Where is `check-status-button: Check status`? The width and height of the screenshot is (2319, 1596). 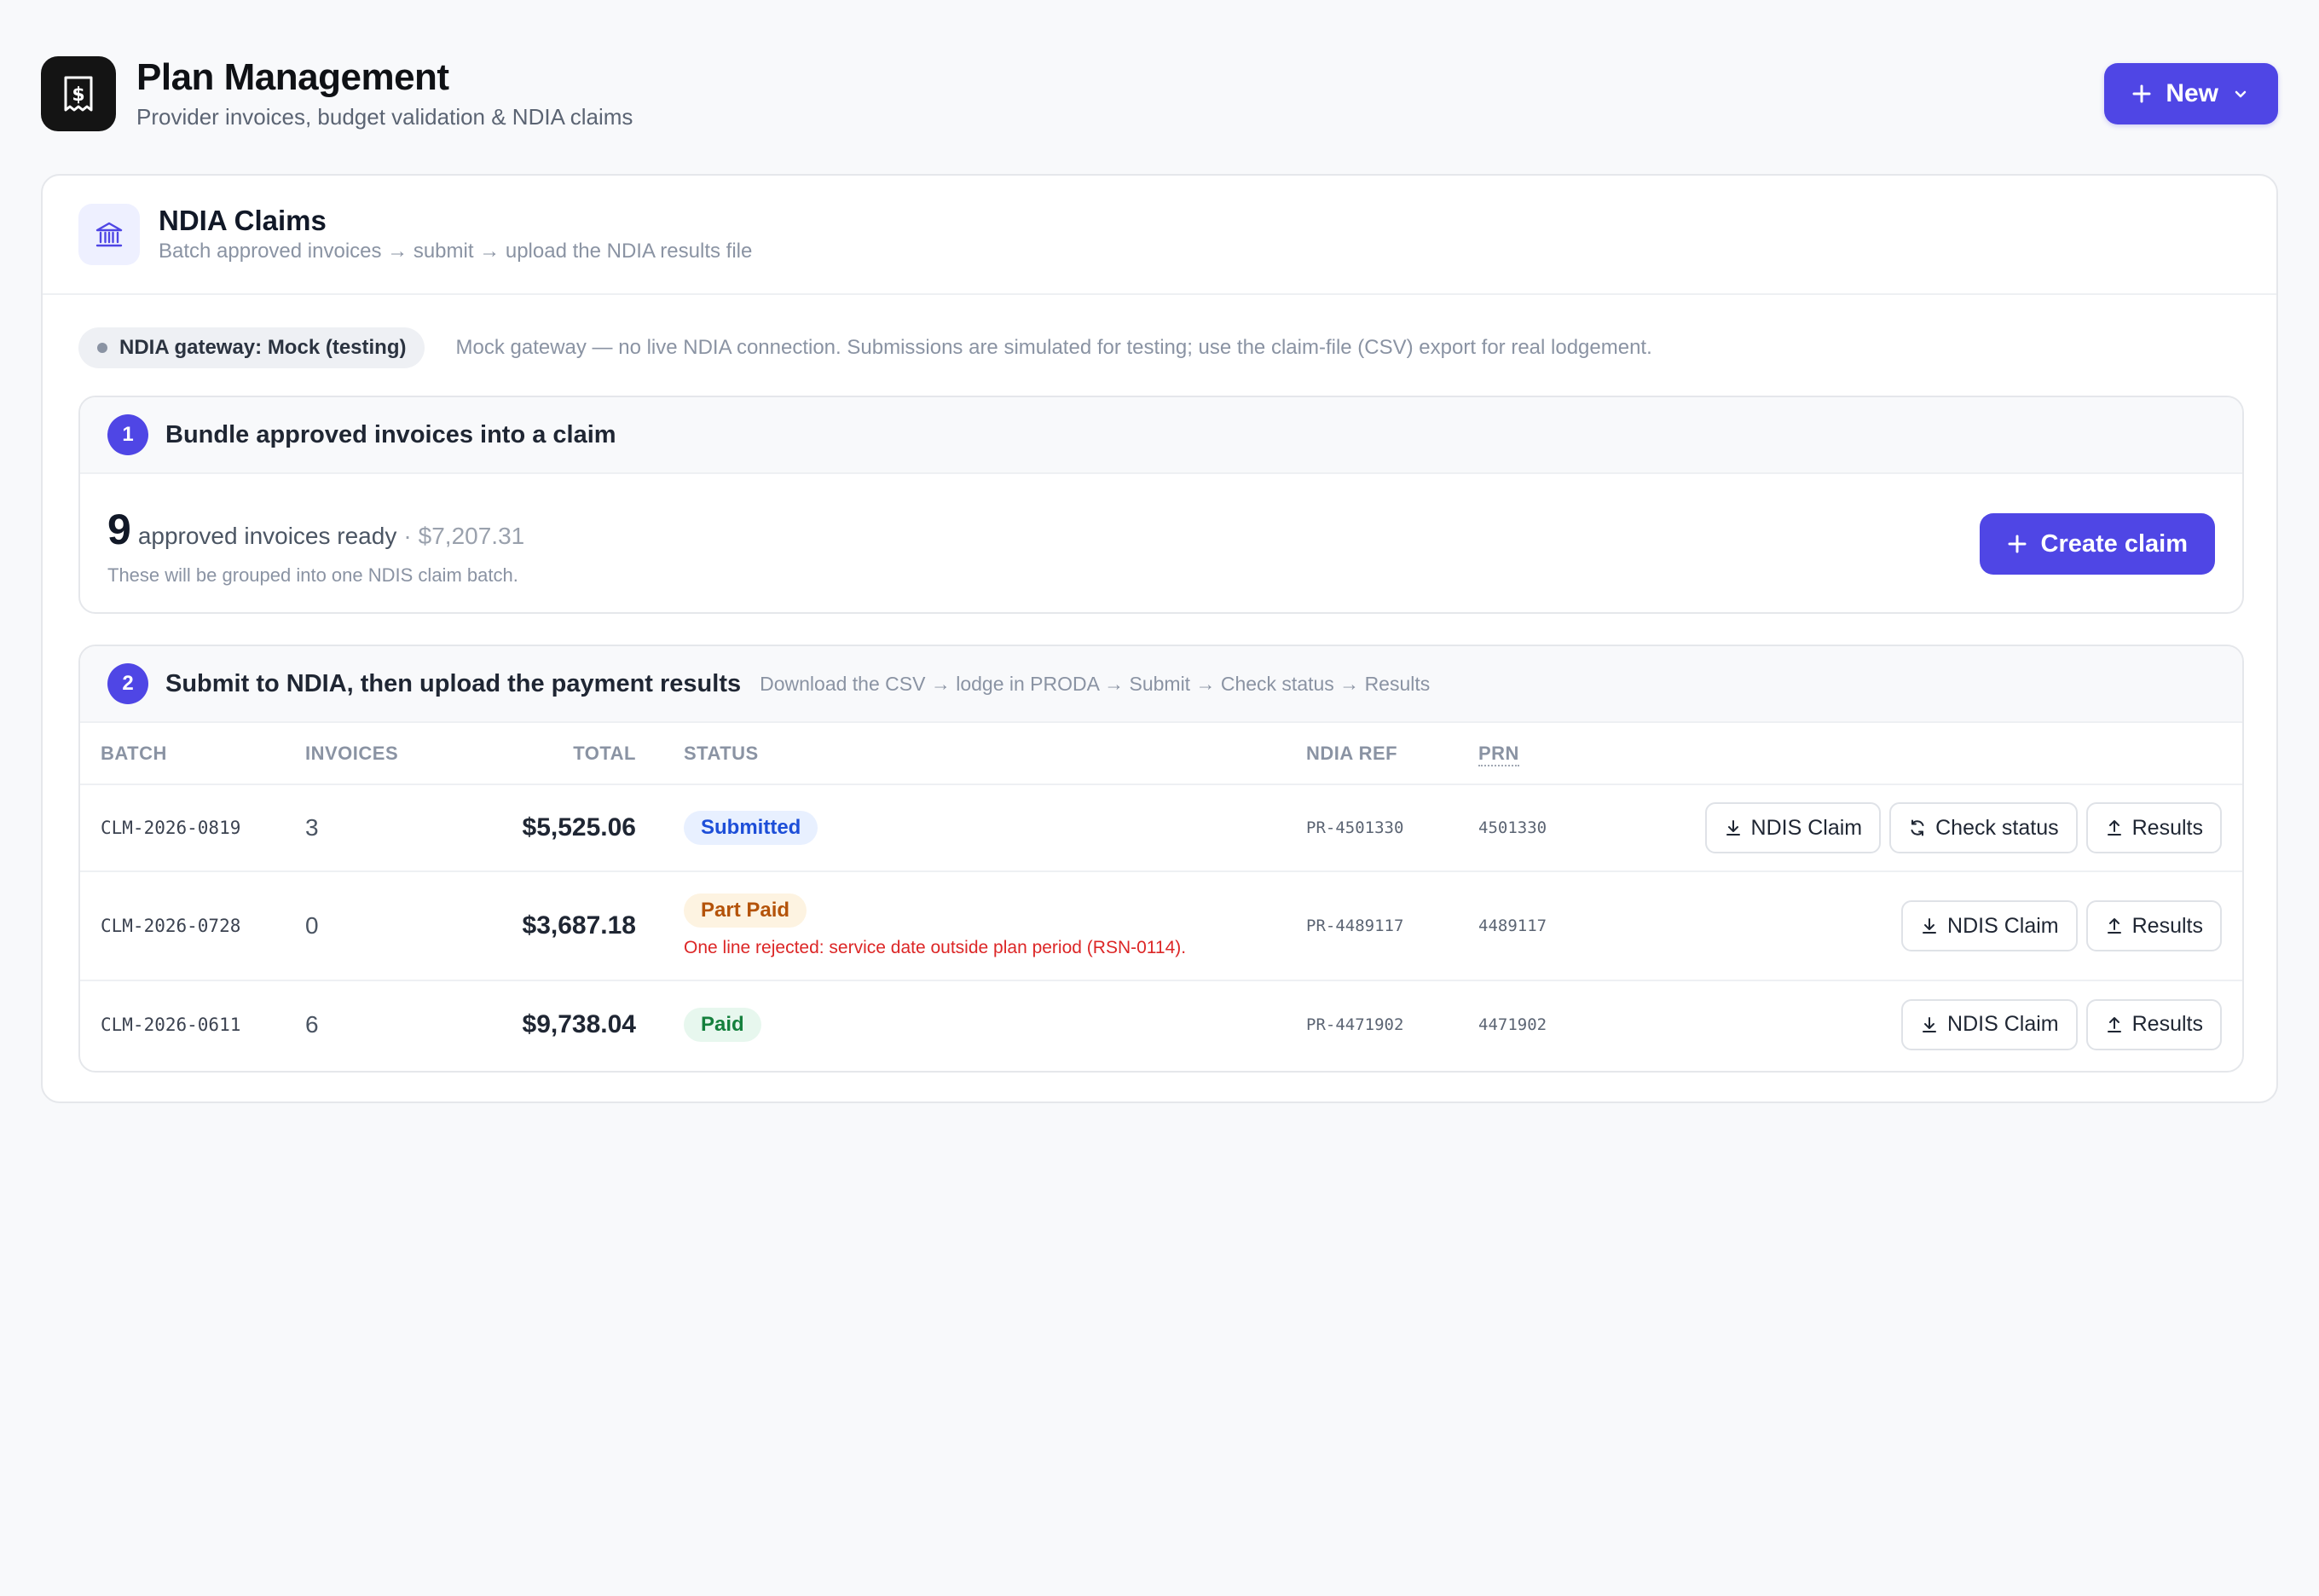
check-status-button: Check status is located at coordinates (1984, 827).